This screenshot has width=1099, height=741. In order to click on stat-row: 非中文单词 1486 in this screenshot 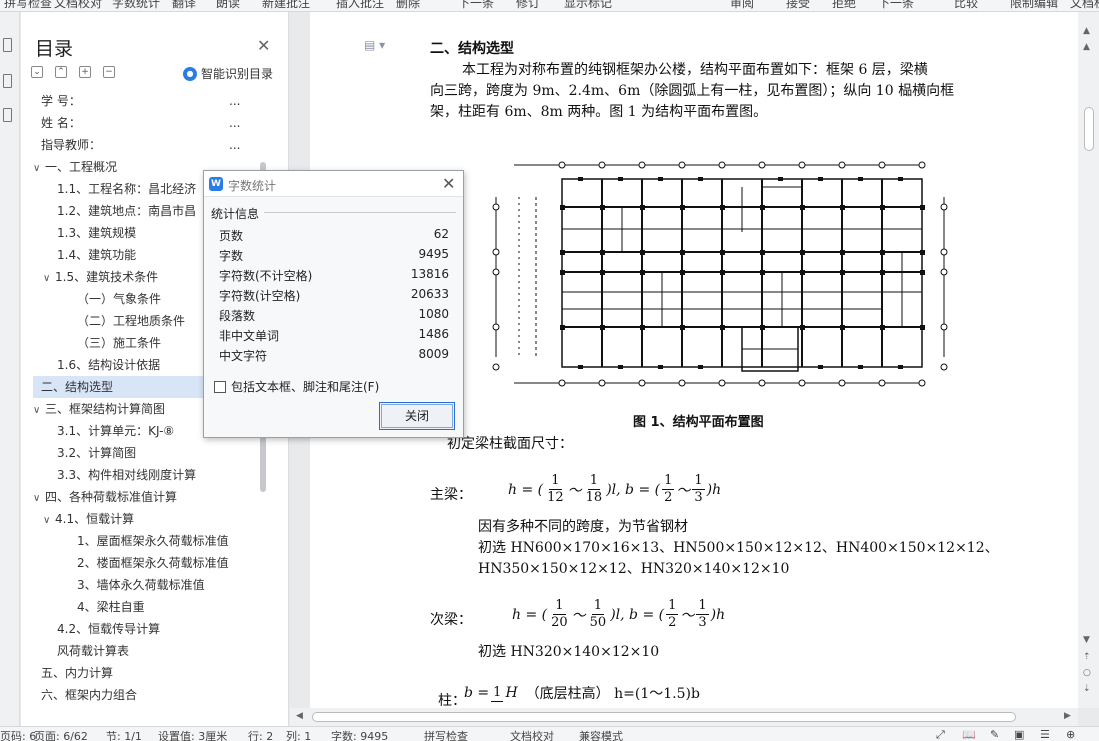, I will do `click(334, 336)`.